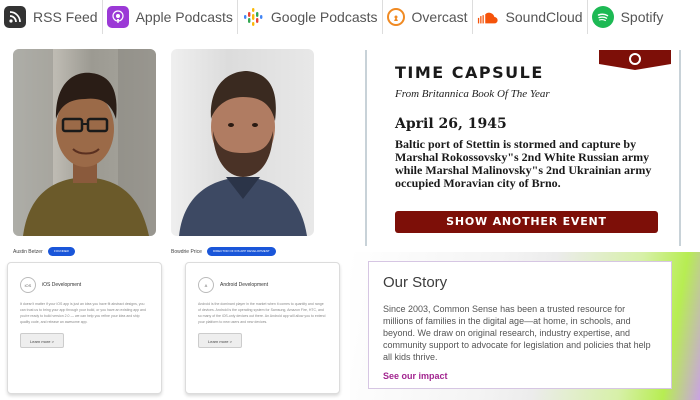  What do you see at coordinates (206, 285) in the screenshot?
I see `android-icon: A` at bounding box center [206, 285].